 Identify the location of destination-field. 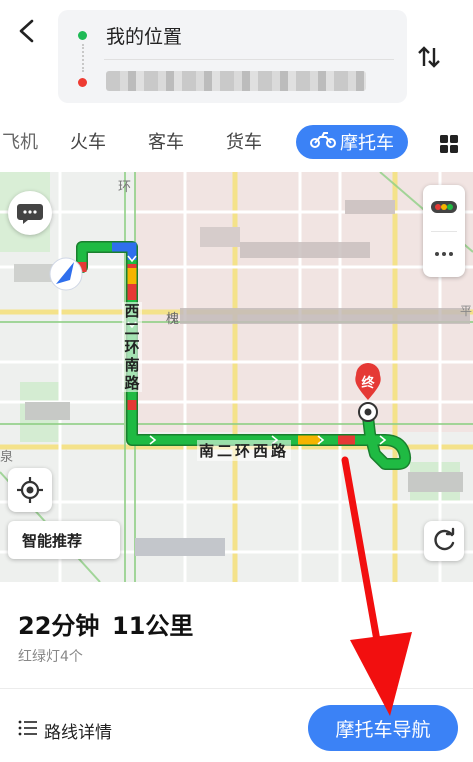
(236, 81).